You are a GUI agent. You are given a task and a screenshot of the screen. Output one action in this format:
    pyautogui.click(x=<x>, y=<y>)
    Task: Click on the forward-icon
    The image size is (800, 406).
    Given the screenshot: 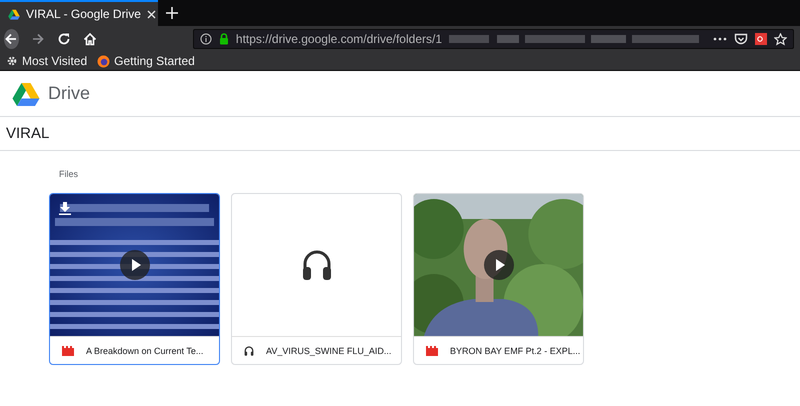 What is the action you would take?
    pyautogui.click(x=37, y=39)
    